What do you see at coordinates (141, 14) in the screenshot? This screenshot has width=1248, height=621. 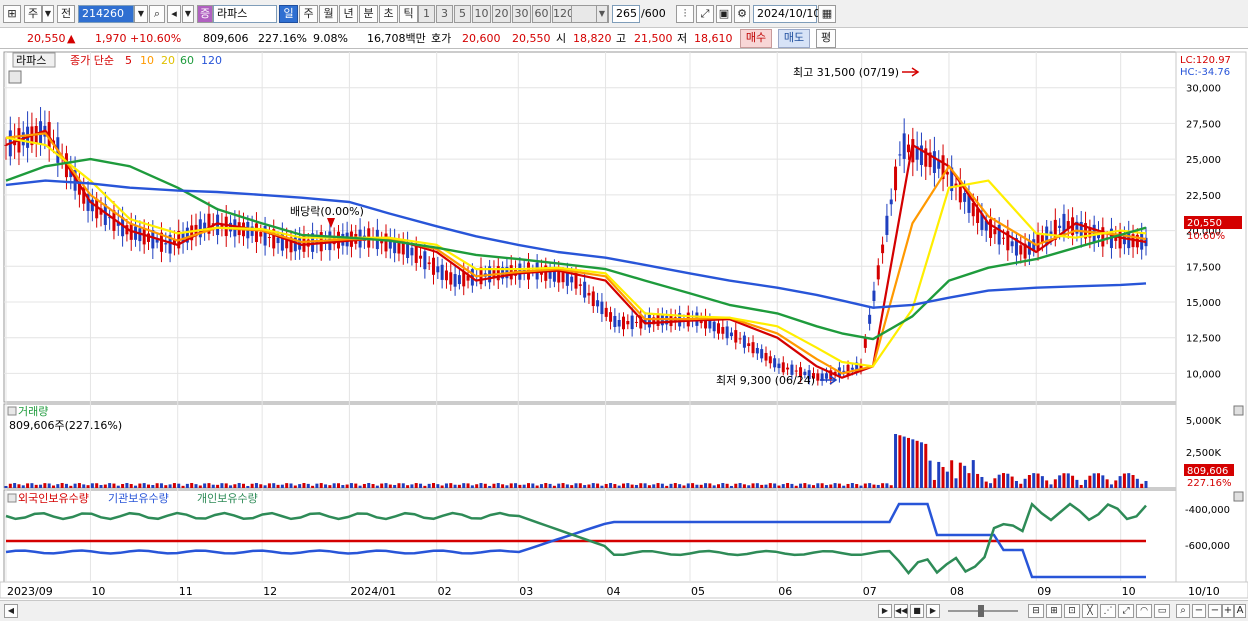 I see `code-dropdown-icon: ▼` at bounding box center [141, 14].